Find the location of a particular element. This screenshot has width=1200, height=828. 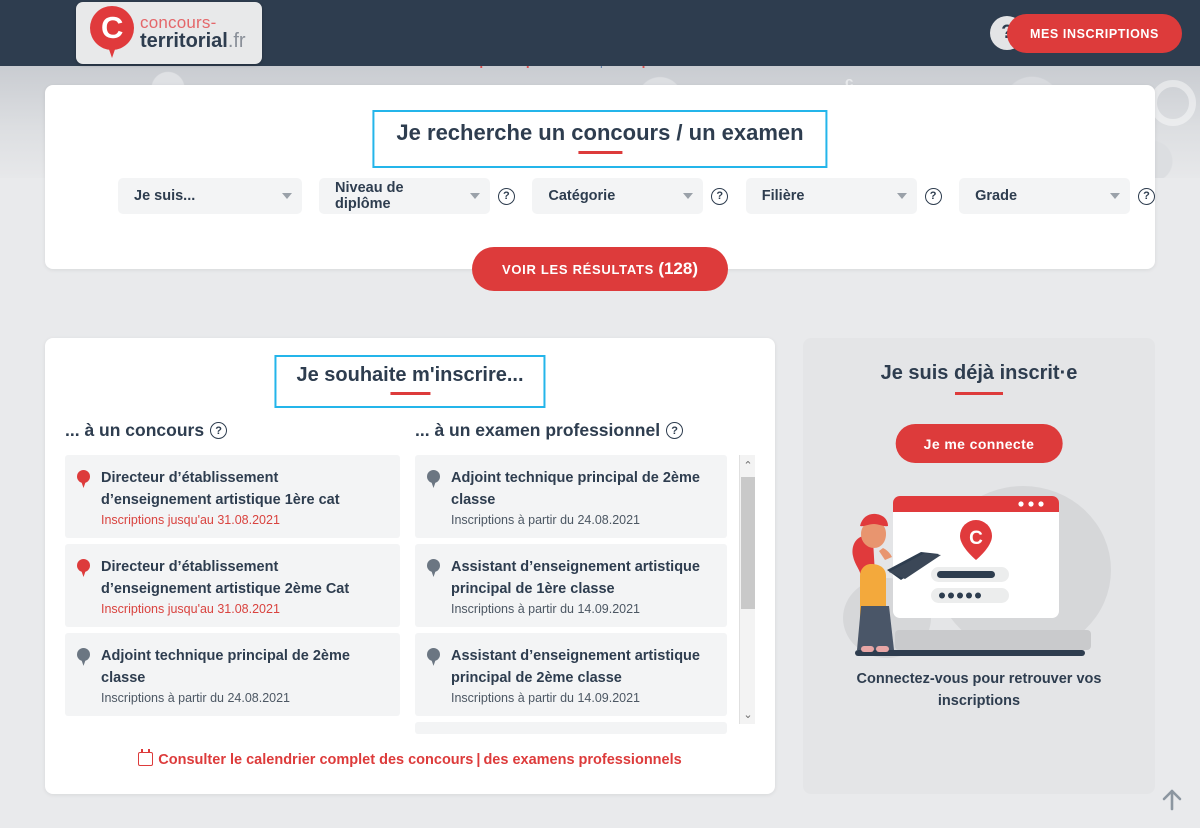

logo-monogram: C is located at coordinates (112, 27).